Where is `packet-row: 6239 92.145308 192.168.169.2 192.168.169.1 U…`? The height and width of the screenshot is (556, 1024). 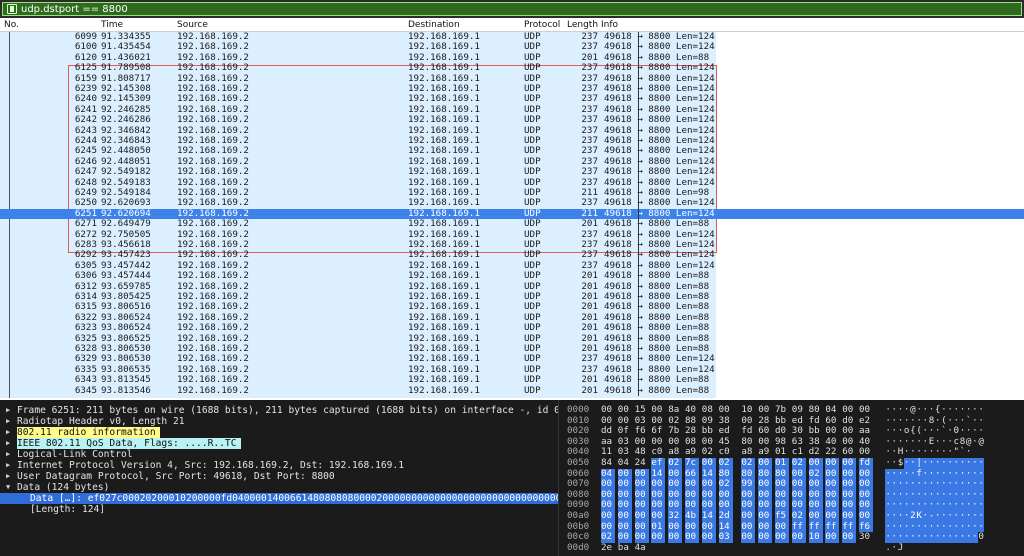 packet-row: 6239 92.145308 192.168.169.2 192.168.169.1 U… is located at coordinates (512, 88).